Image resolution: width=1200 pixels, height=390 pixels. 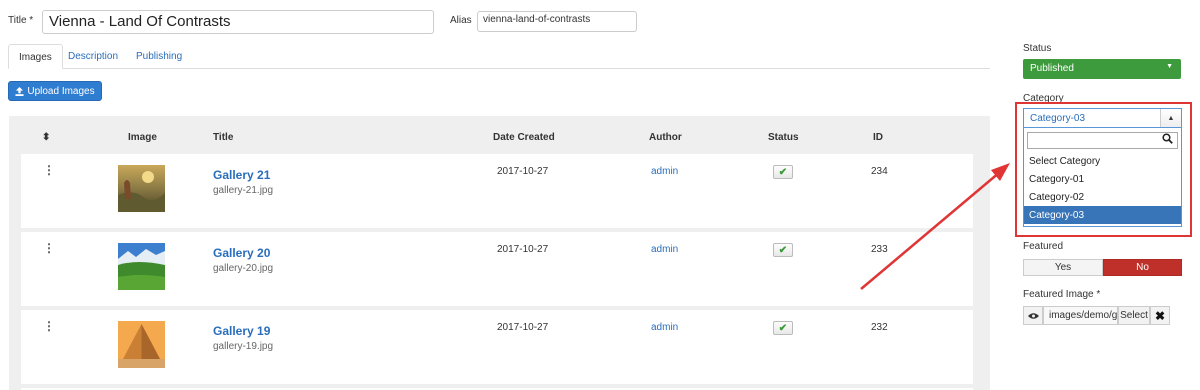 I want to click on featured-yes-button: Yes, so click(x=1063, y=267).